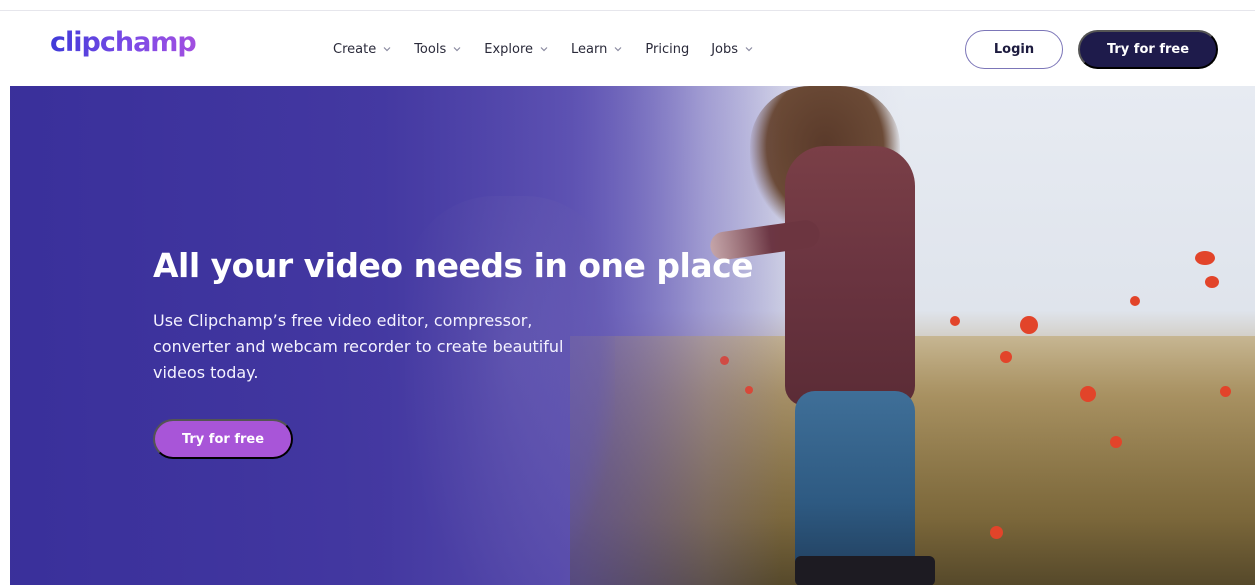 The width and height of the screenshot is (1255, 585). Describe the element at coordinates (355, 49) in the screenshot. I see `nav-item-label: Create` at that location.